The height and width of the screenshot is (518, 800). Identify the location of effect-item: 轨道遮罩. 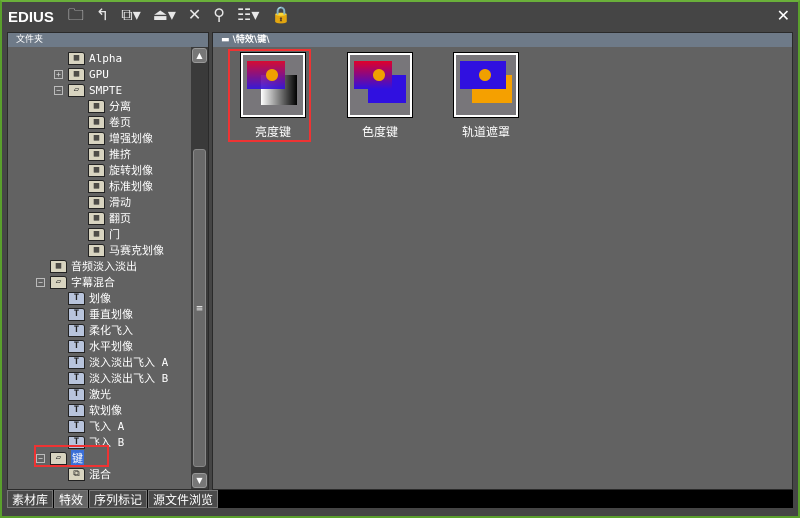
(486, 96).